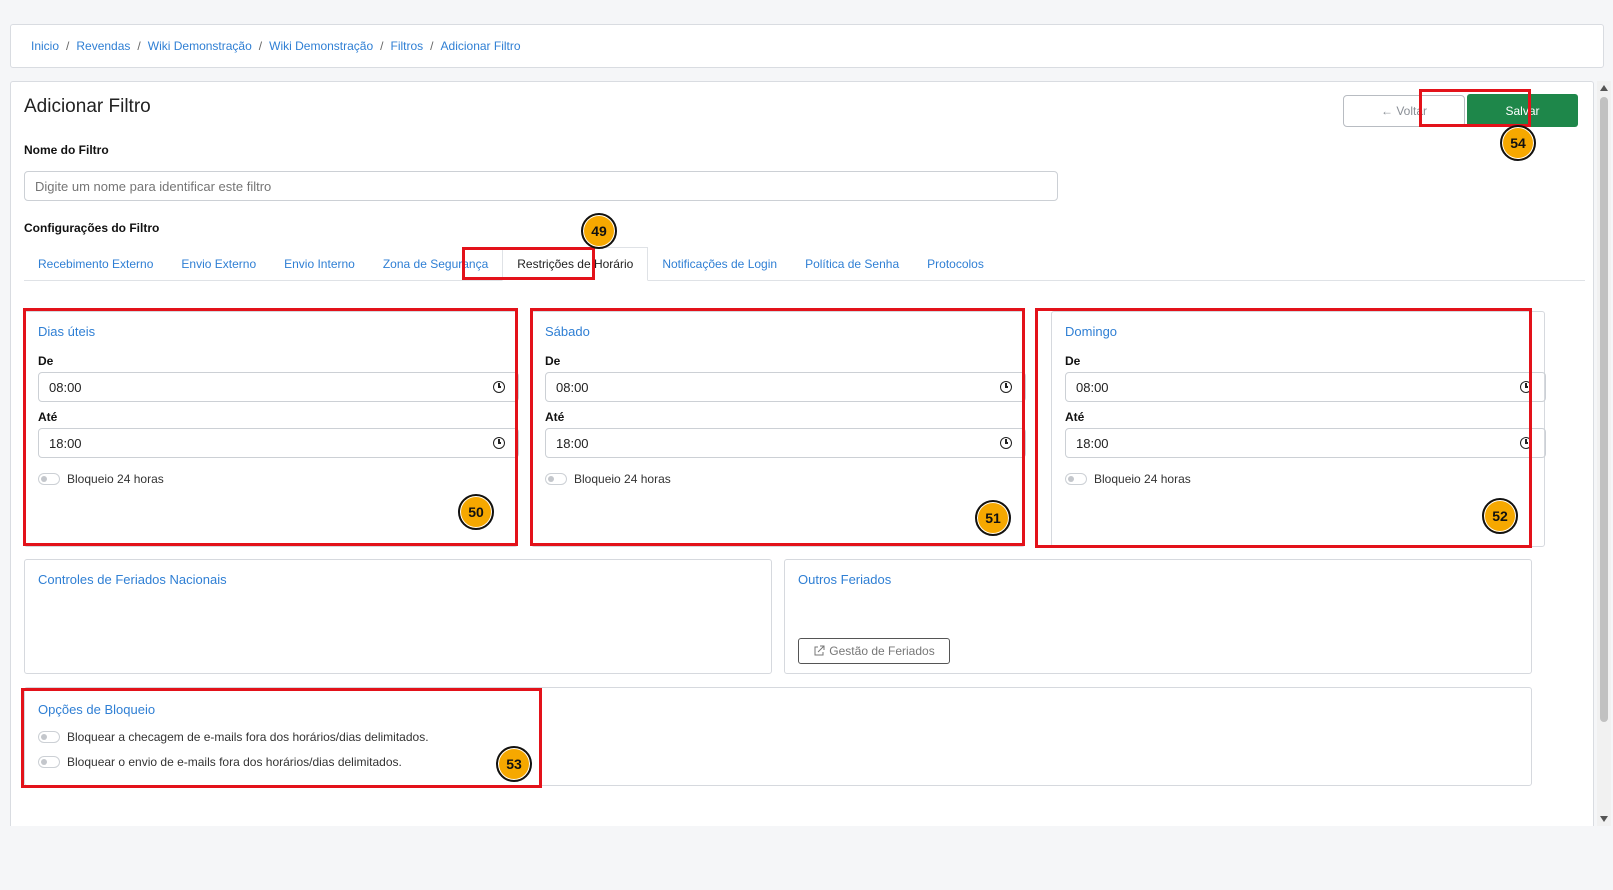 The width and height of the screenshot is (1613, 890). Describe the element at coordinates (132, 579) in the screenshot. I see `national-holidays-title: Controles de Feriados Nacionais` at that location.